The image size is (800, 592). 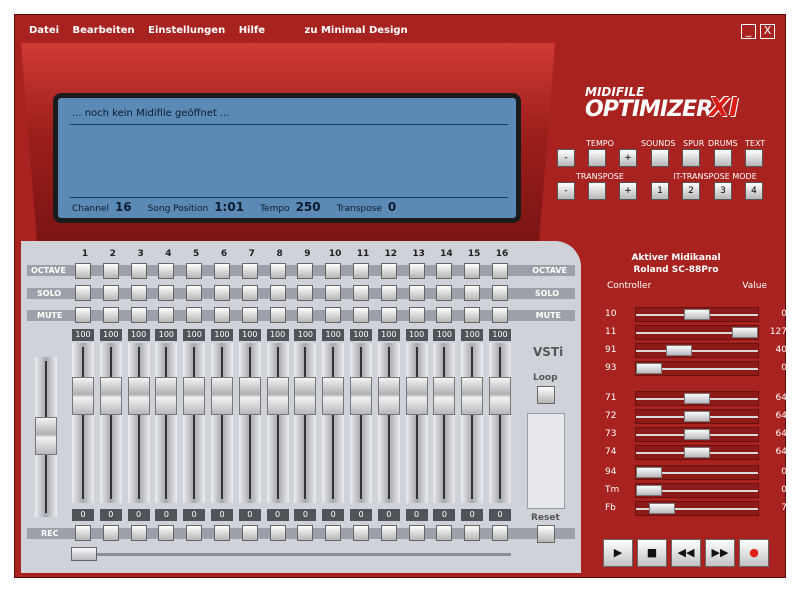 I want to click on scroll-thumb, so click(x=84, y=554).